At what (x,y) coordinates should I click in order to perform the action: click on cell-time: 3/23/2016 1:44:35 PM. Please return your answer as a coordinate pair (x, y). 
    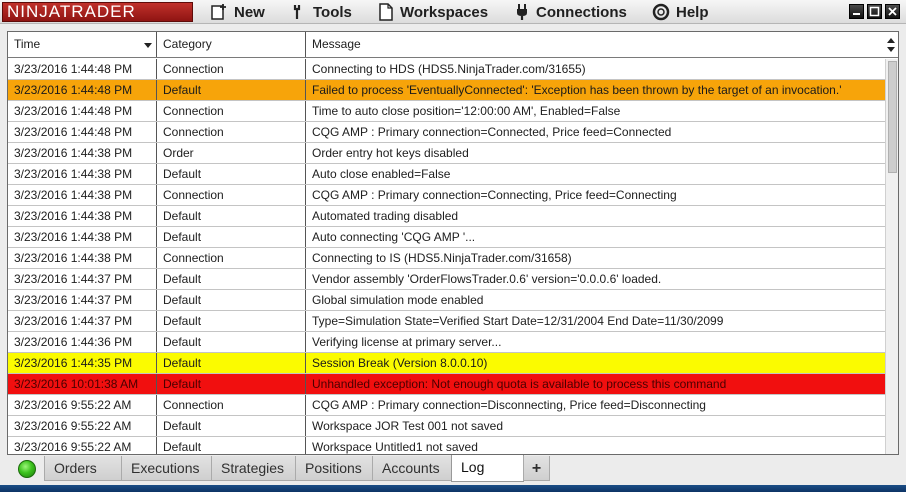
    Looking at the image, I should click on (82, 363).